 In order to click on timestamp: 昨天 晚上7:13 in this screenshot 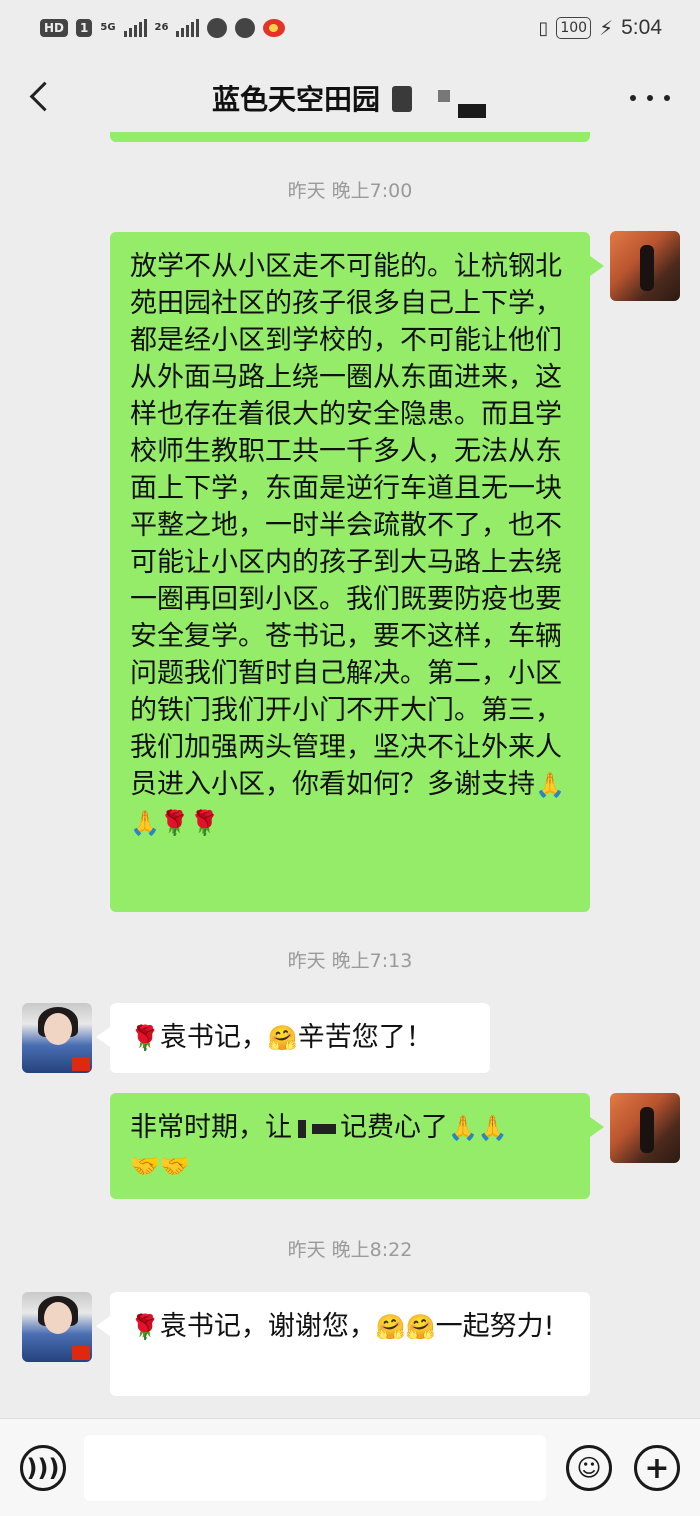, I will do `click(350, 961)`.